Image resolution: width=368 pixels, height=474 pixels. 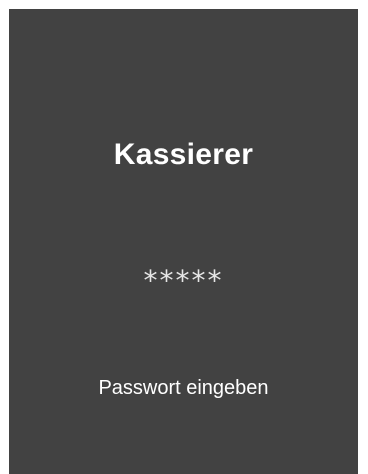 I want to click on password-field: *****, so click(x=183, y=281).